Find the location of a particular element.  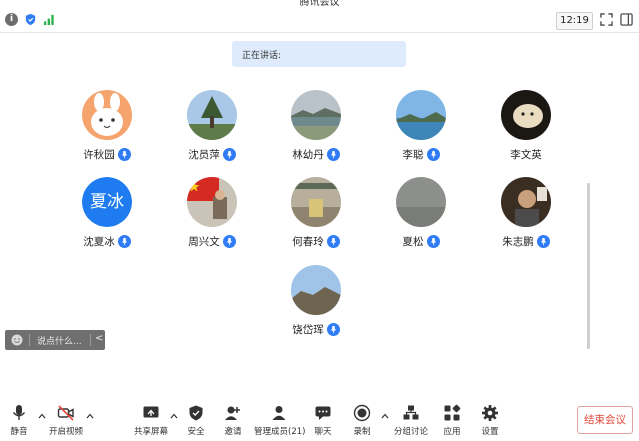

signal-icon is located at coordinates (48, 20).